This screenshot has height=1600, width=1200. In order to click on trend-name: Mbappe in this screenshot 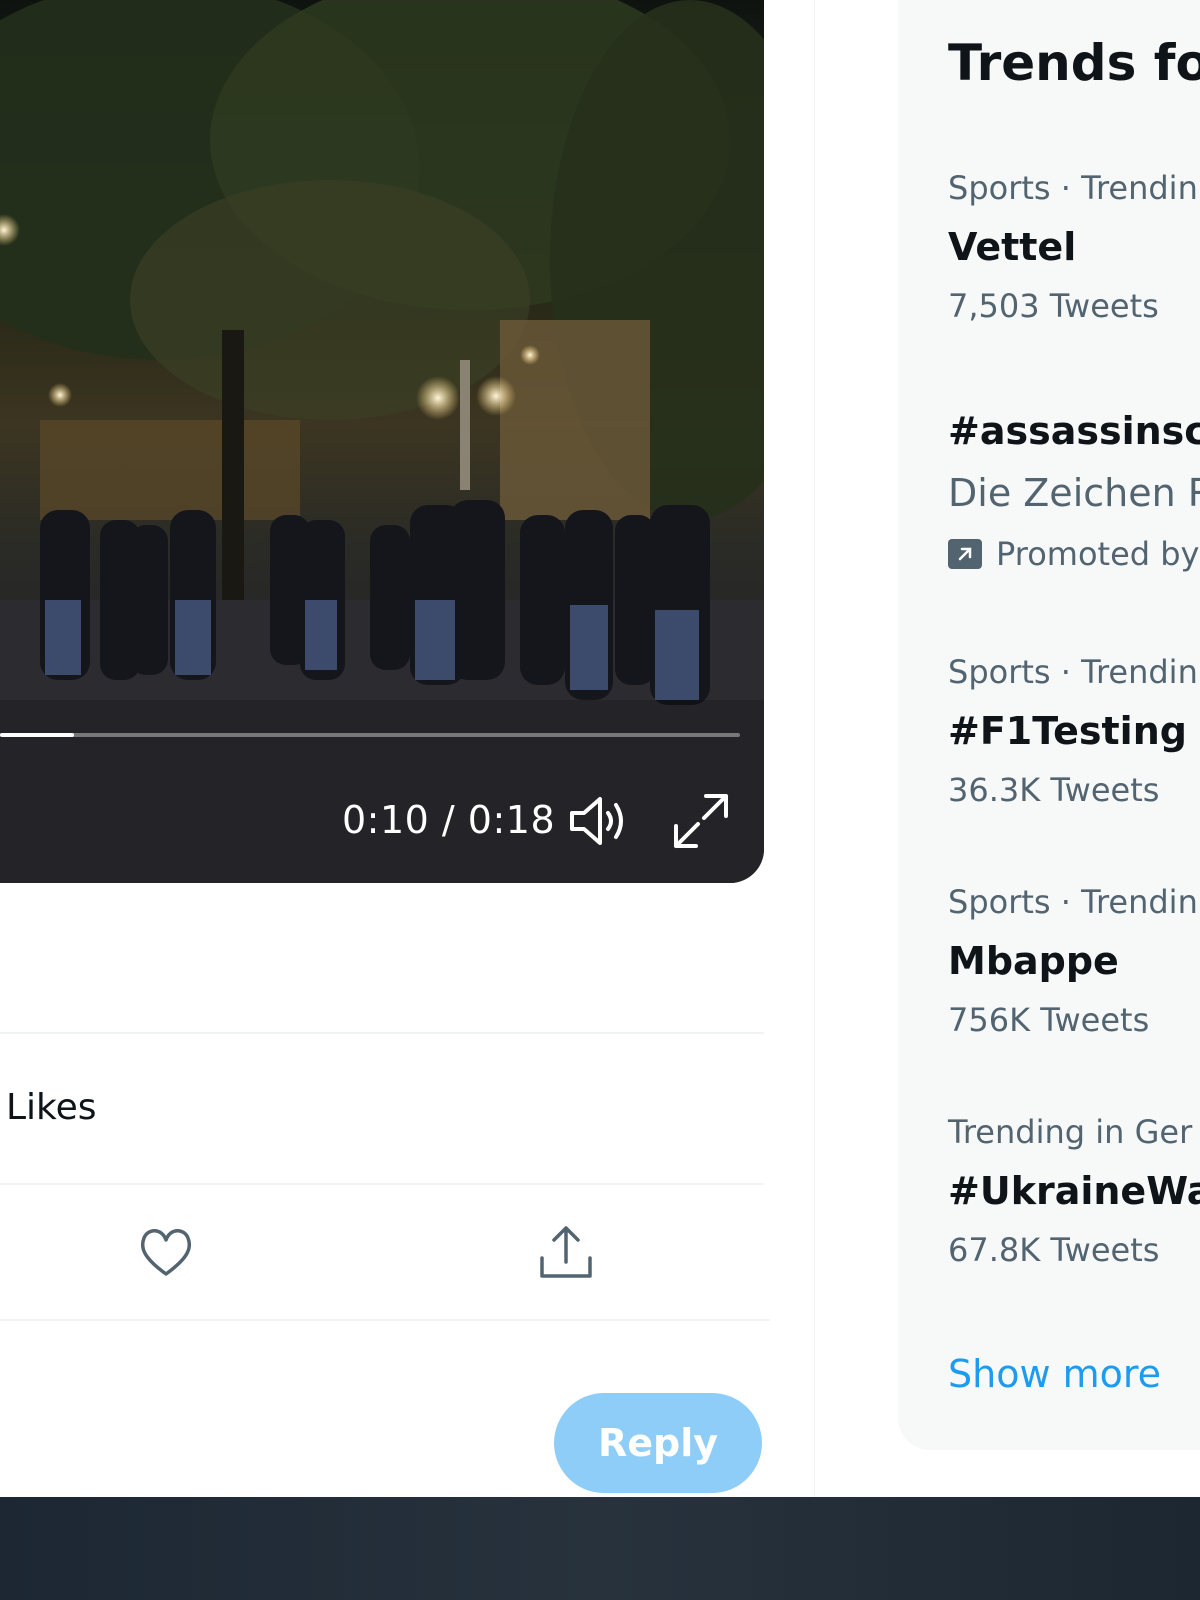, I will do `click(1033, 961)`.